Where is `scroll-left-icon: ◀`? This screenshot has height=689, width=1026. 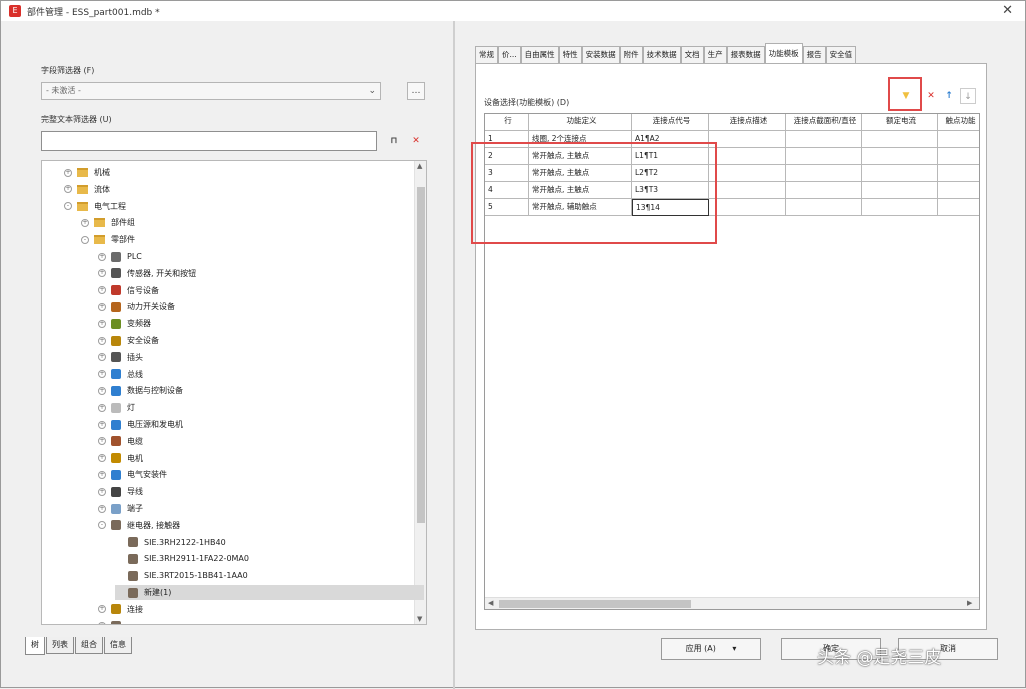 scroll-left-icon: ◀ is located at coordinates (490, 603).